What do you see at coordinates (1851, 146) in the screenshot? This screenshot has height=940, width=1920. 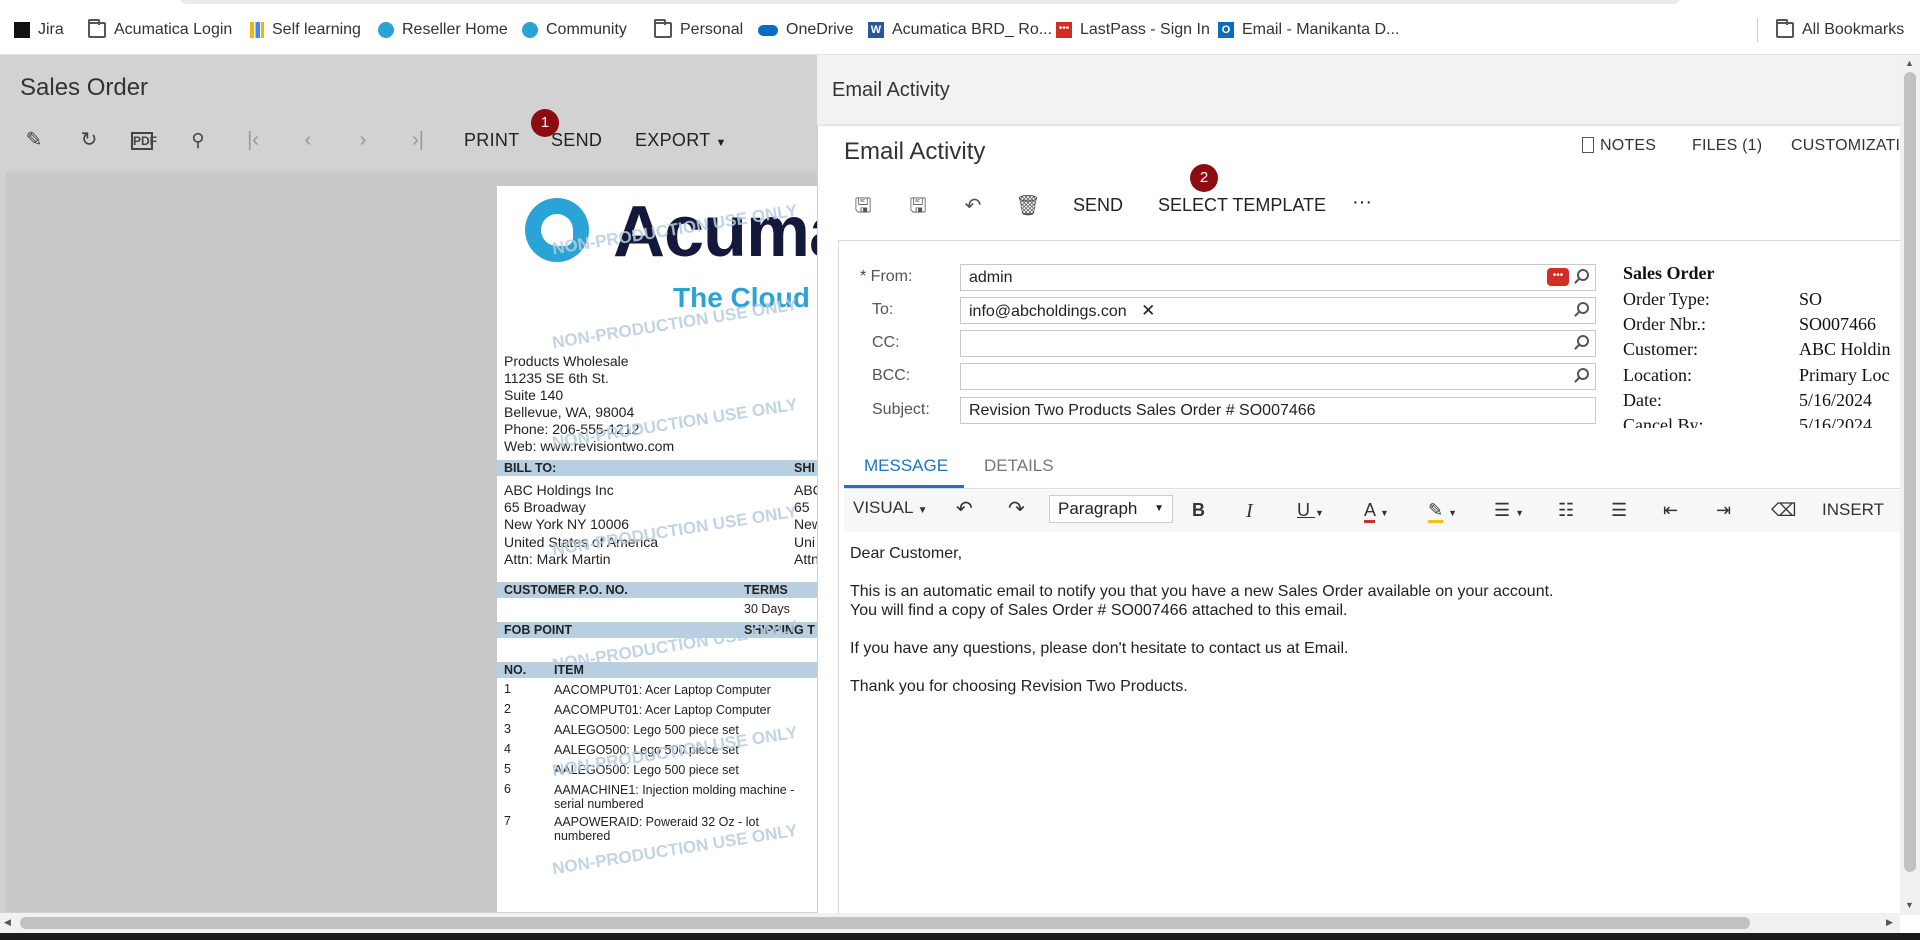 I see `customization-button: CUSTOMIZATIC` at bounding box center [1851, 146].